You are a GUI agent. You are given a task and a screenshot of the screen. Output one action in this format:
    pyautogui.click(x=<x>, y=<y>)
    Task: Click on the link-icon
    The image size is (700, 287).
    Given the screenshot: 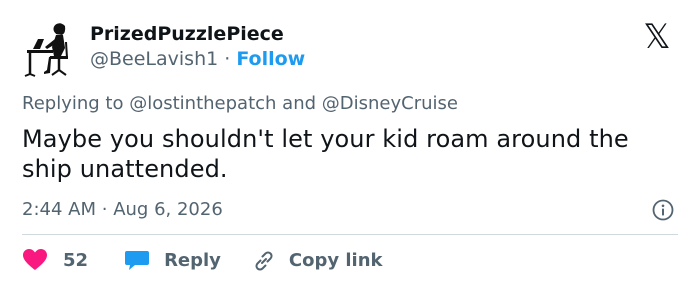 What is the action you would take?
    pyautogui.click(x=264, y=261)
    